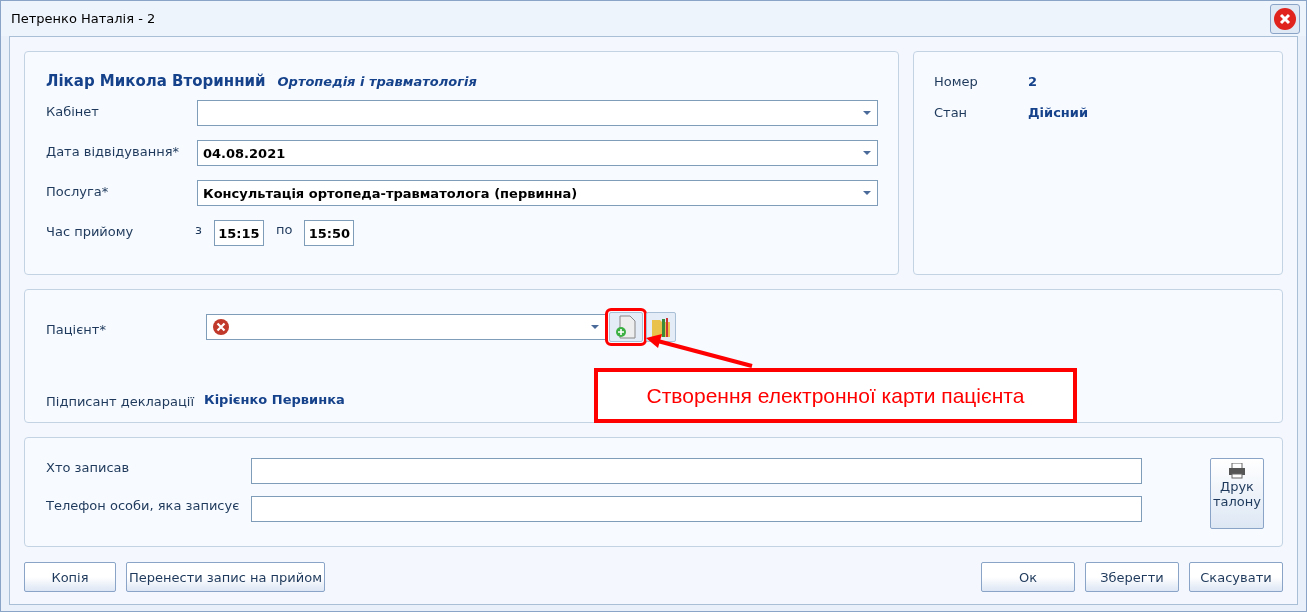 Image resolution: width=1307 pixels, height=612 pixels. I want to click on field-label: Телефон особи, яка записує, so click(143, 505).